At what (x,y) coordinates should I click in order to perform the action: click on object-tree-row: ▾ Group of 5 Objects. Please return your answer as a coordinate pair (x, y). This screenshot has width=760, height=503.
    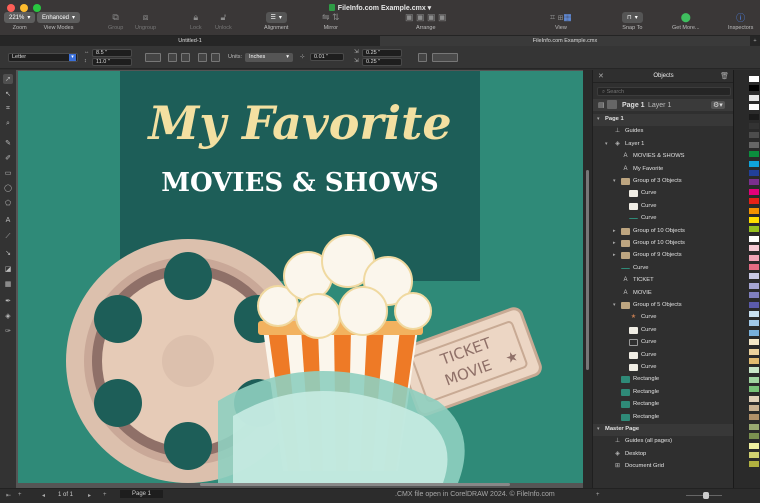
    Looking at the image, I should click on (663, 306).